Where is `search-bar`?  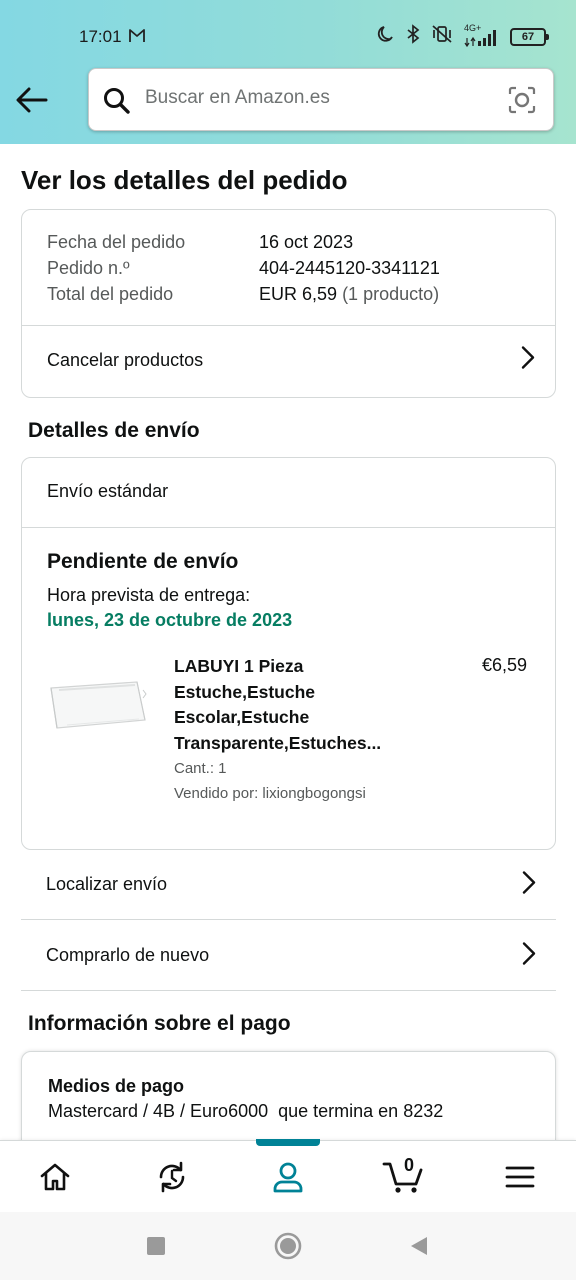 search-bar is located at coordinates (321, 99).